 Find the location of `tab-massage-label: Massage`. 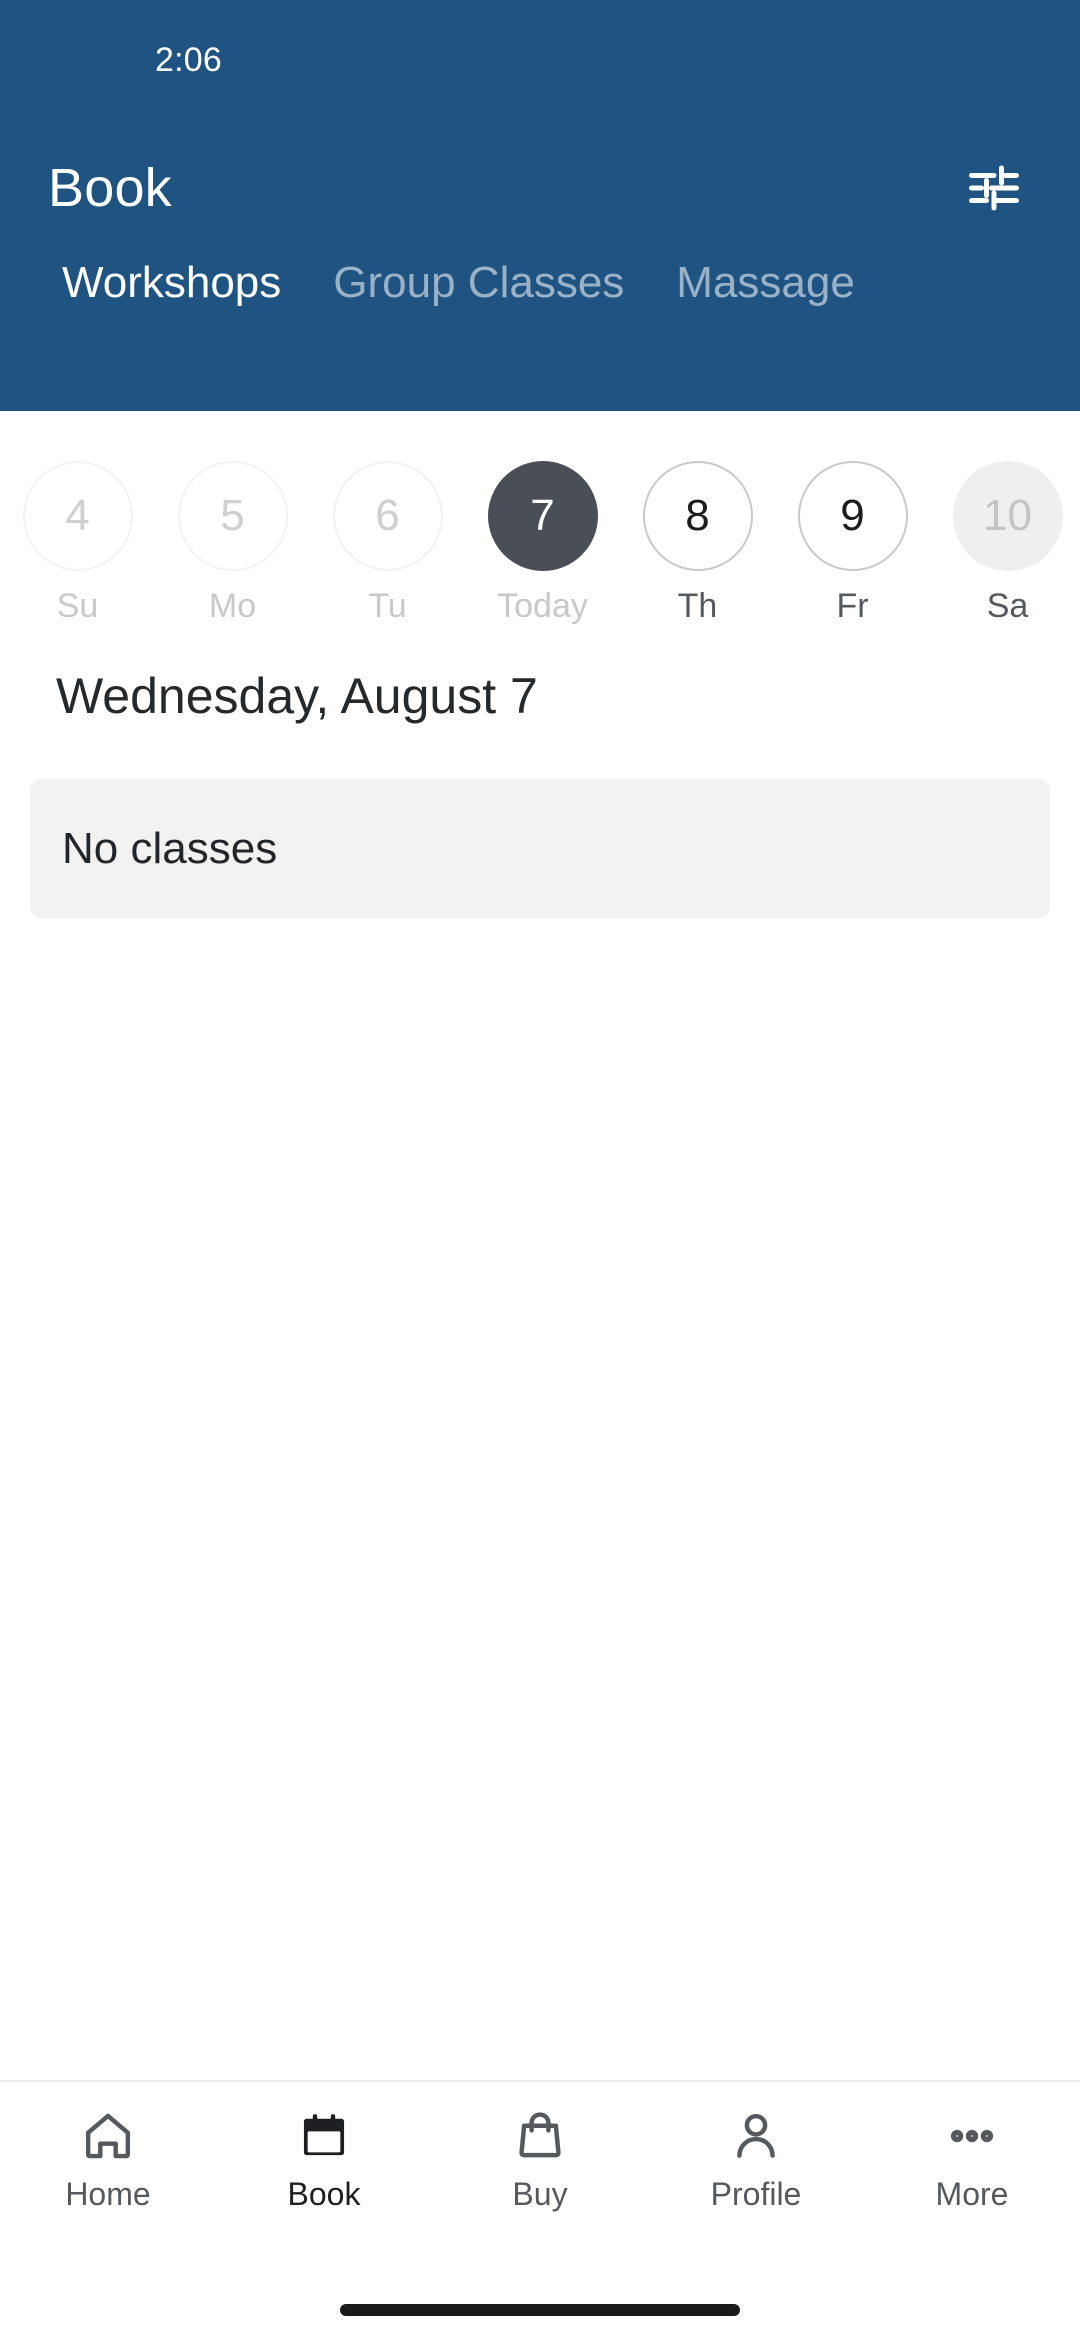

tab-massage-label: Massage is located at coordinates (765, 282).